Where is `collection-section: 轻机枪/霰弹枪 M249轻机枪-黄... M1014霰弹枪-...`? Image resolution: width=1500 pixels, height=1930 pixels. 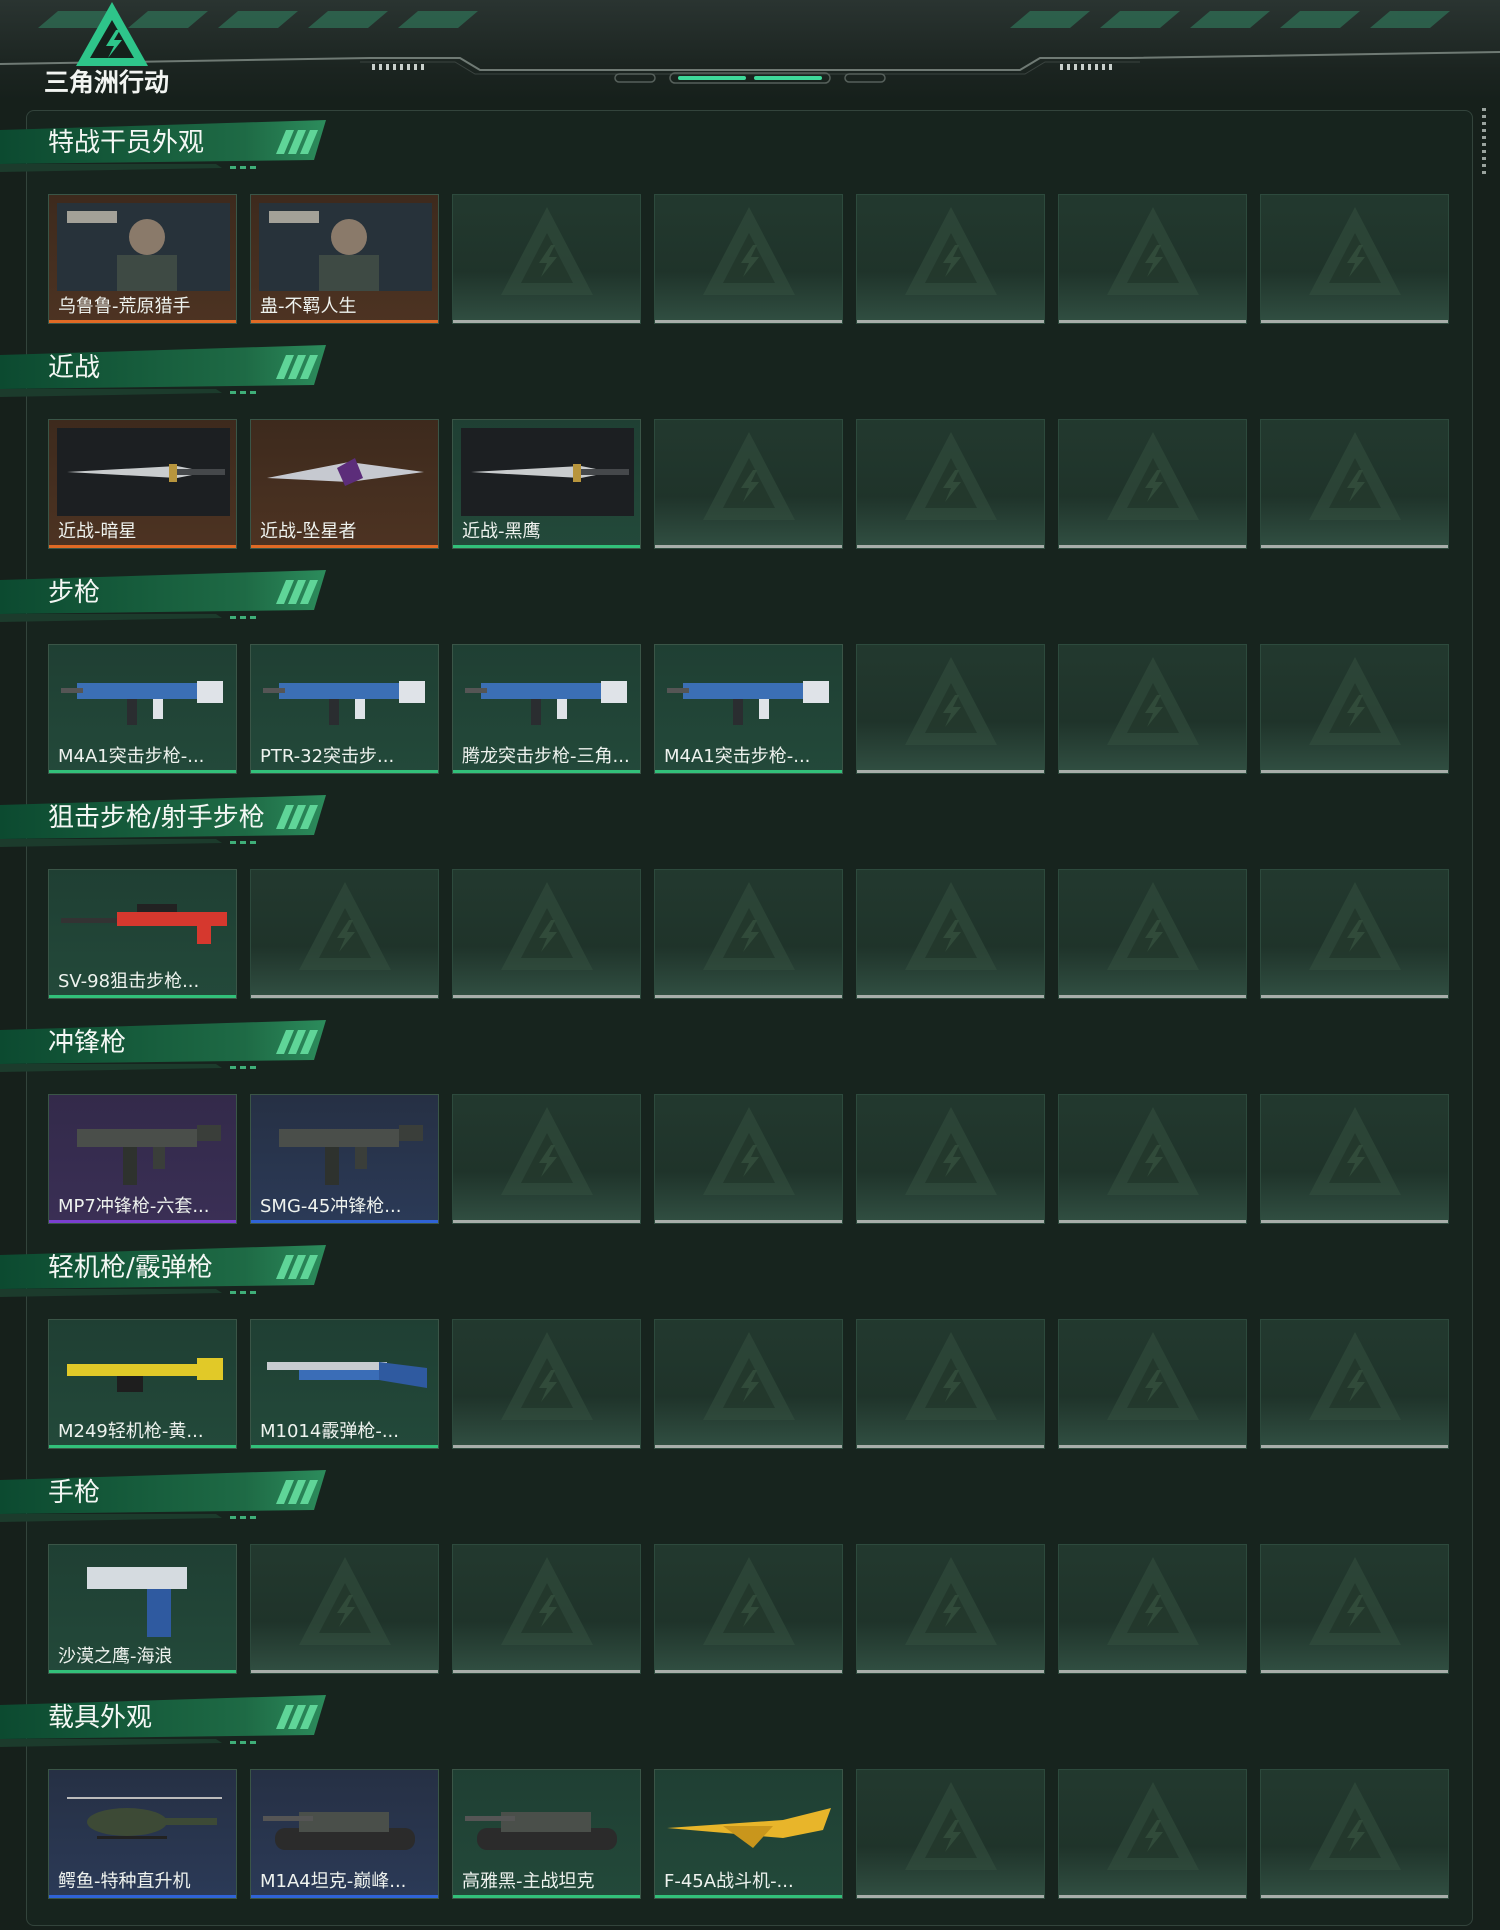
collection-section: 轻机枪/霰弹枪 M249轻机枪-黄... M1014霰弹枪-... is located at coordinates (750, 1357).